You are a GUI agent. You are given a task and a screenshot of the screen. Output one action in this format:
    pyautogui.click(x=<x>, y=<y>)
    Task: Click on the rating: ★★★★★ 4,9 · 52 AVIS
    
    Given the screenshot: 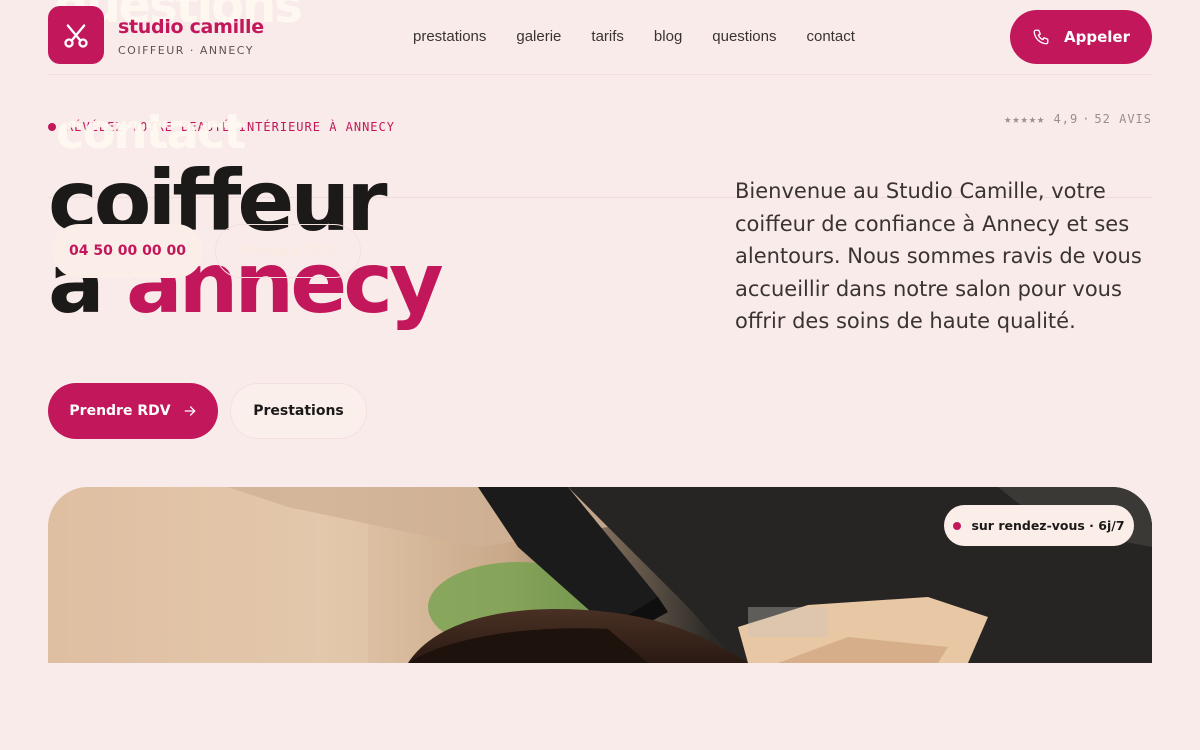 What is the action you would take?
    pyautogui.click(x=1078, y=119)
    